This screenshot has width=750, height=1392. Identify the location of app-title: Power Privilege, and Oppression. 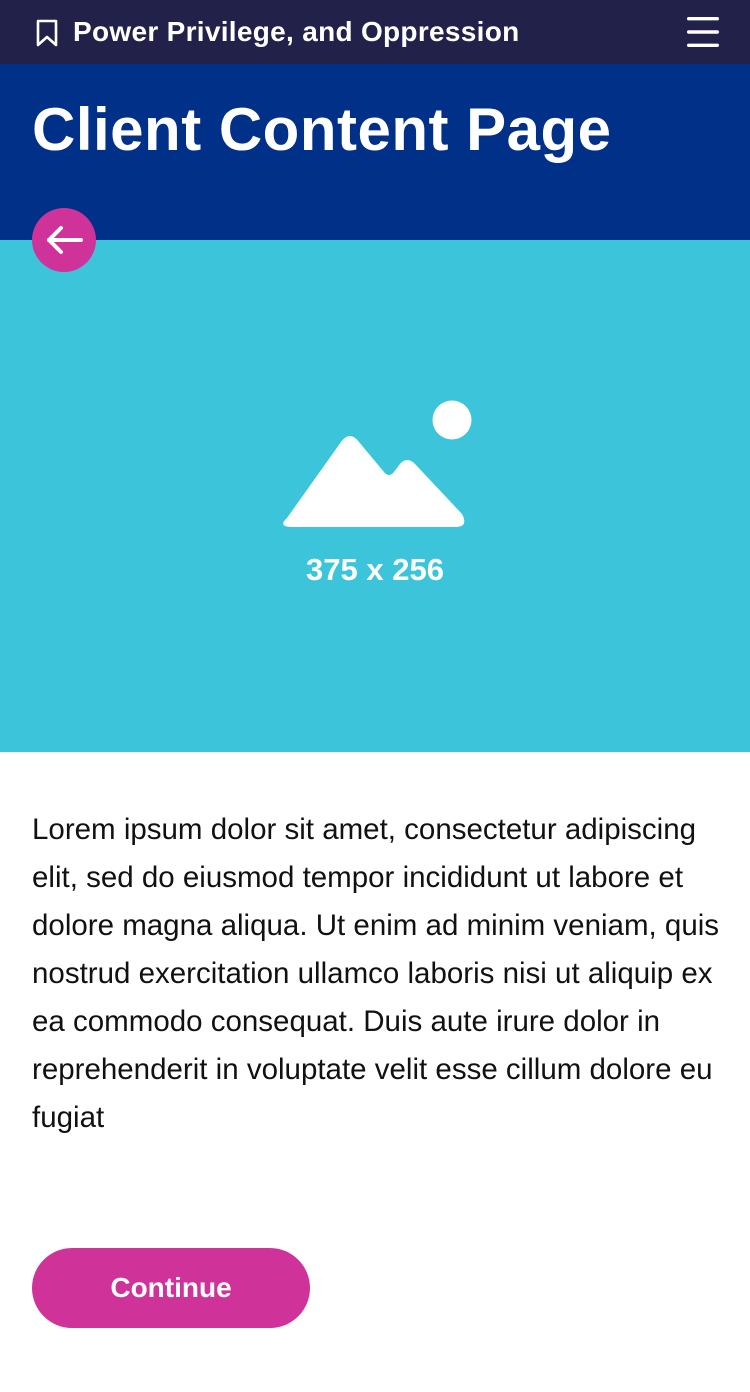
(296, 31).